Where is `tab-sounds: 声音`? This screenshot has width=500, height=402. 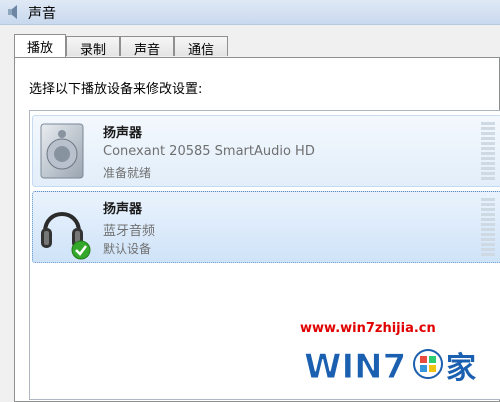
tab-sounds: 声音 is located at coordinates (147, 47).